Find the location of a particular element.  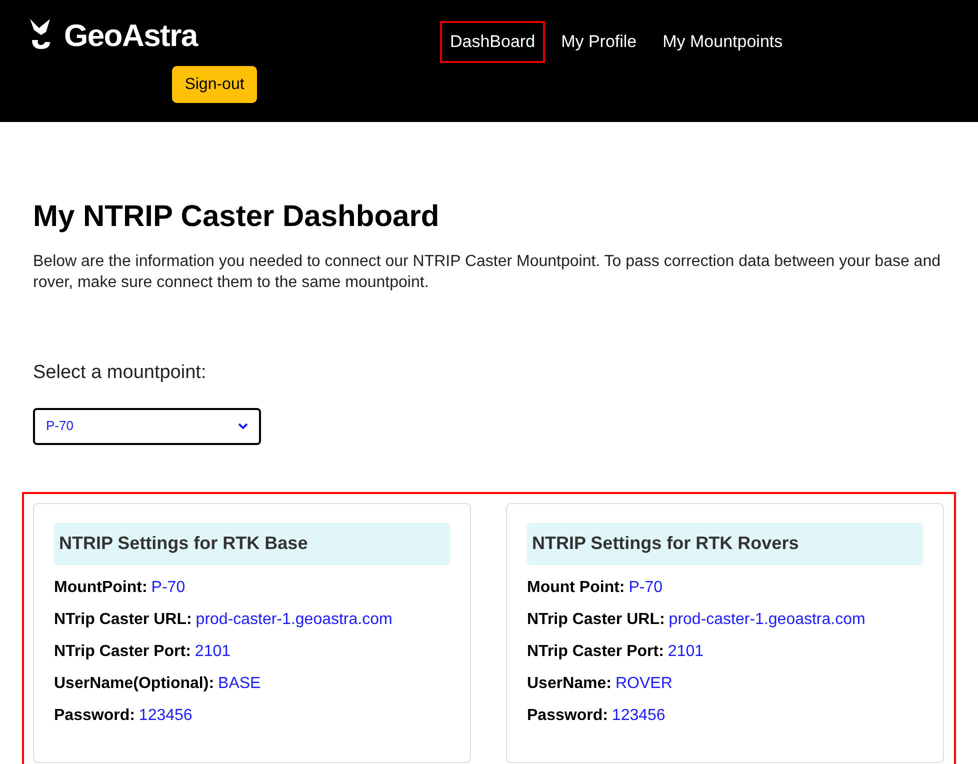

select-label: Select a mountpoint: is located at coordinates (120, 373).